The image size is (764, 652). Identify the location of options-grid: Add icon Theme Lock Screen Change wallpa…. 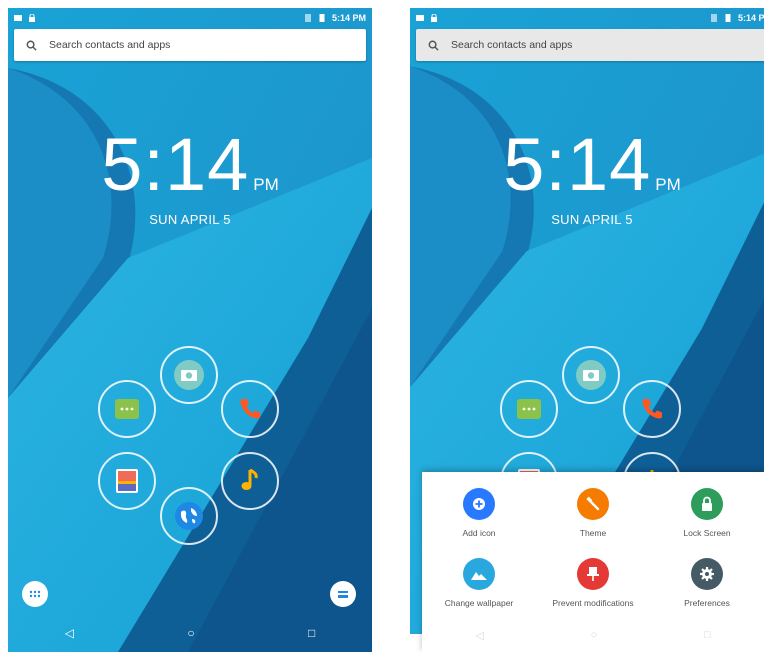
(593, 548).